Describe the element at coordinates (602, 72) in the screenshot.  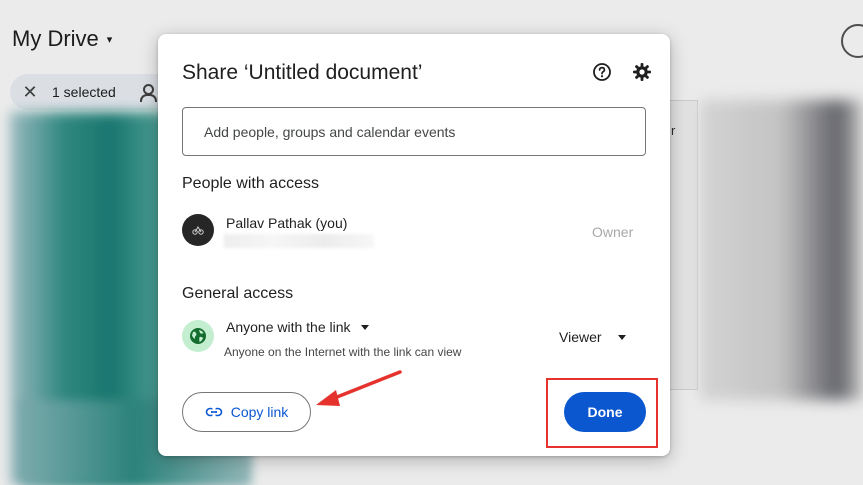
I see `help-icon` at that location.